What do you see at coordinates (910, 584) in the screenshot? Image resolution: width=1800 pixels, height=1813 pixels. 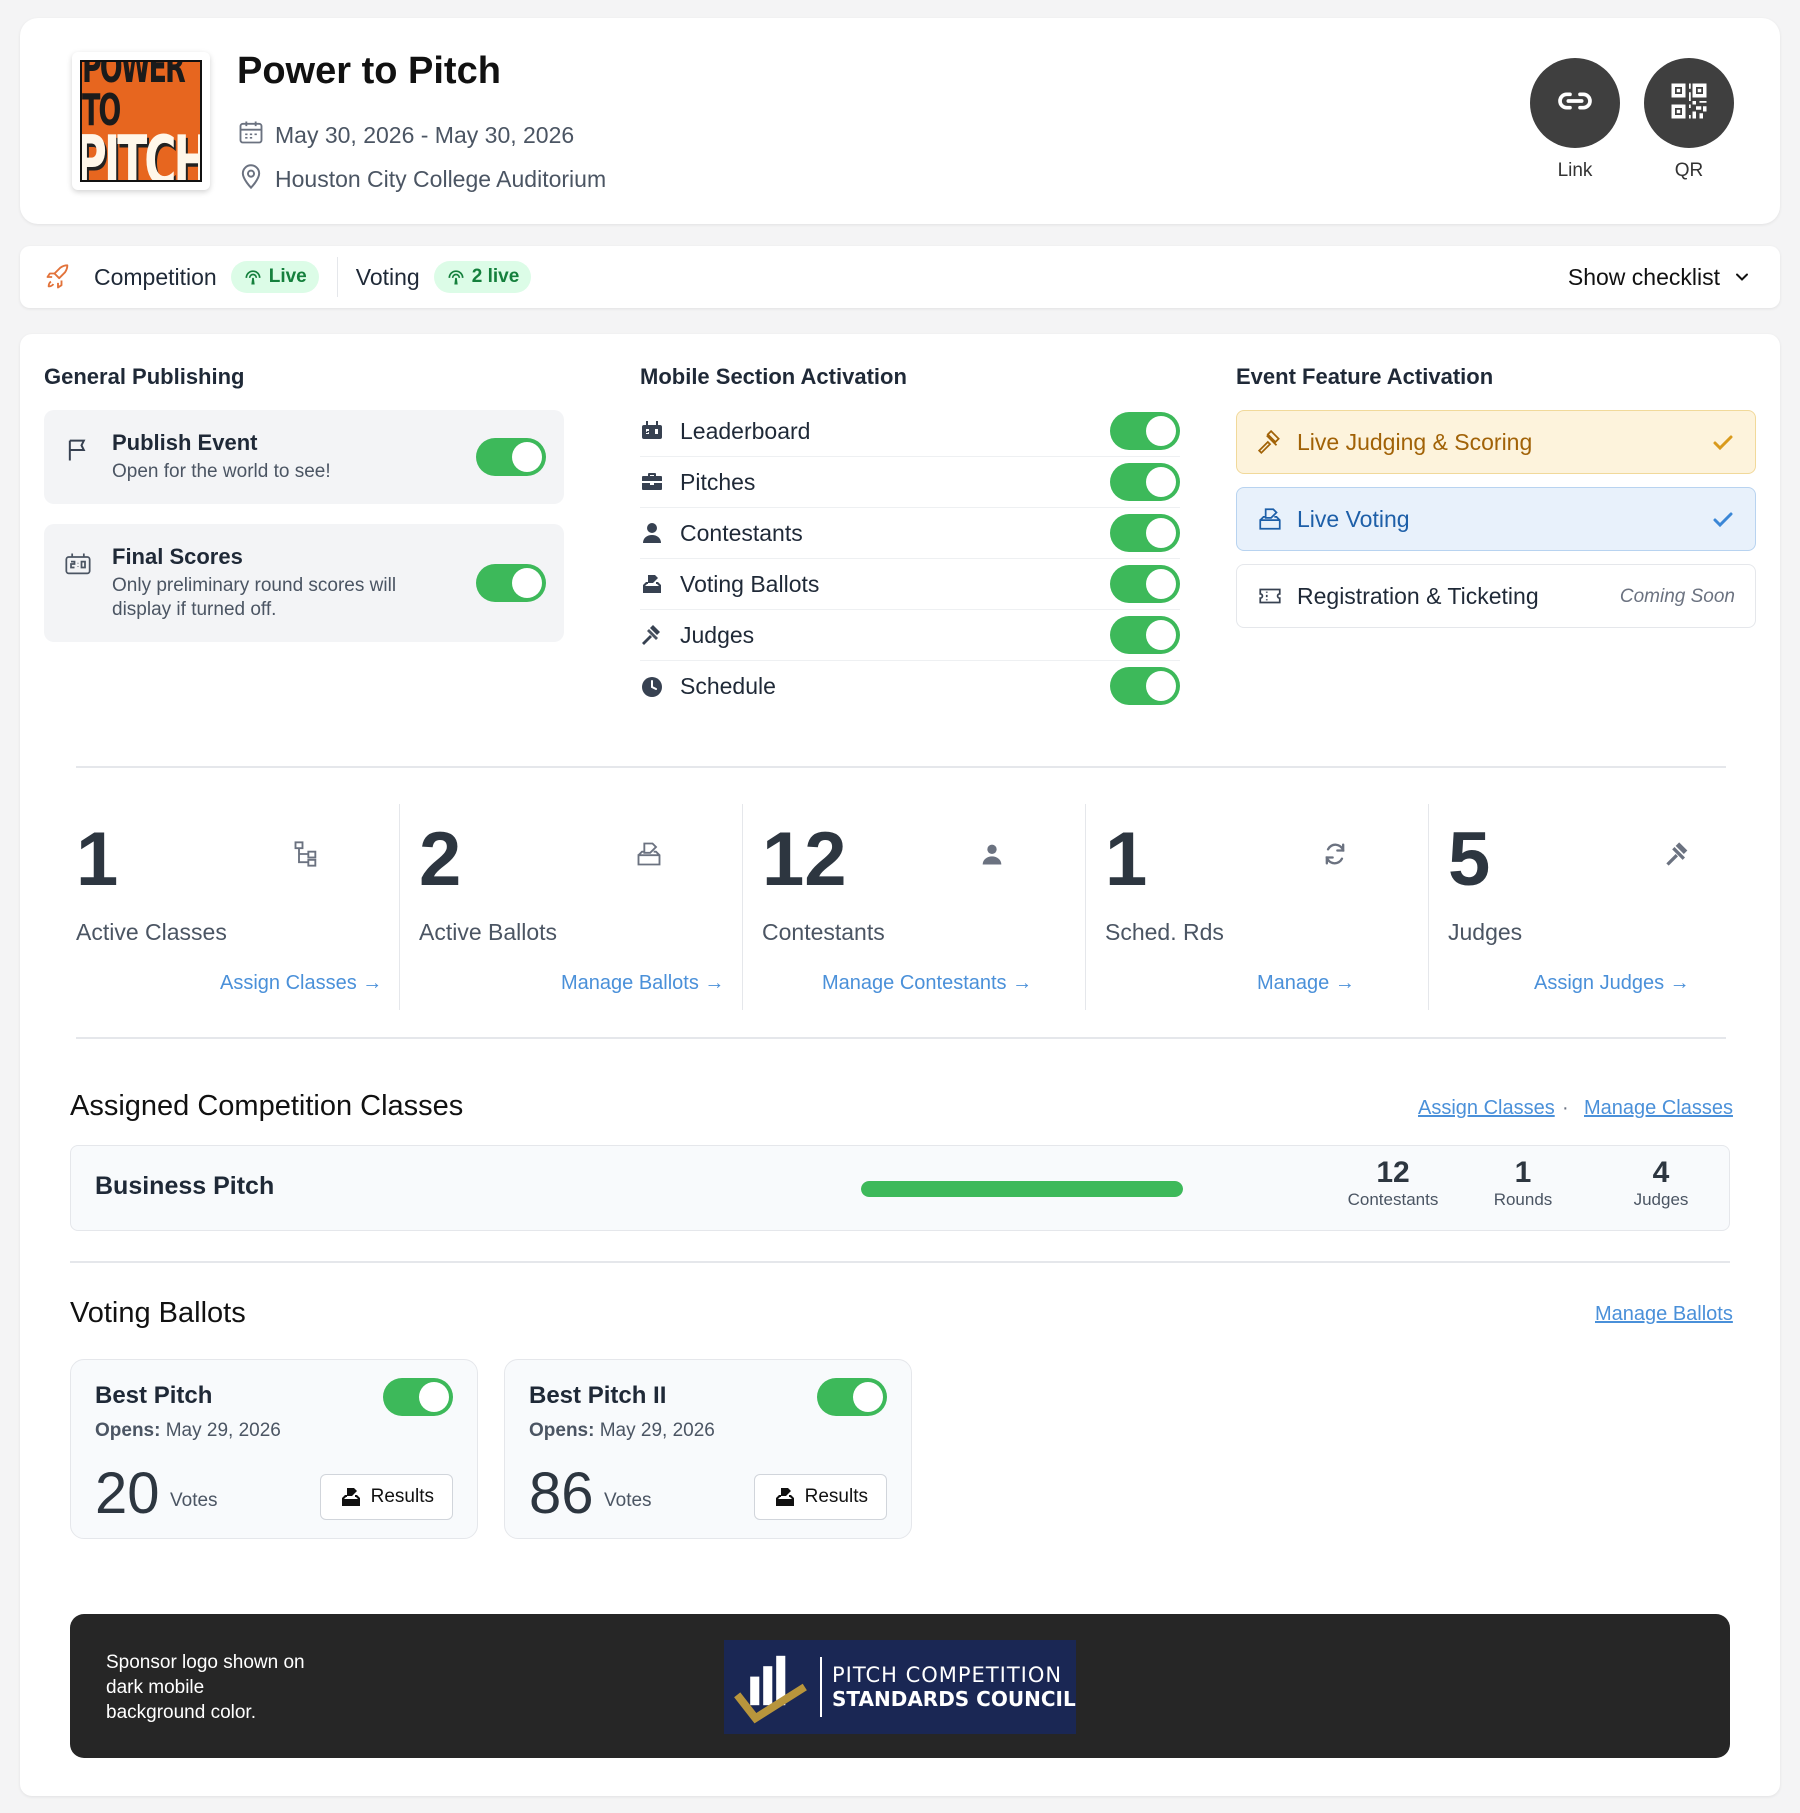 I see `mobile-row-voting-ballots: Voting Ballots` at bounding box center [910, 584].